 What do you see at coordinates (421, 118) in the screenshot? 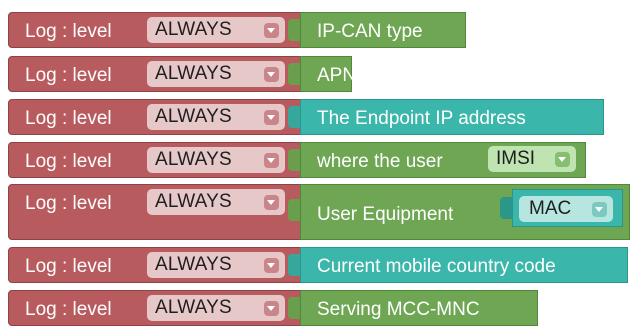
I see `text-value-label: The Endpoint IP address` at bounding box center [421, 118].